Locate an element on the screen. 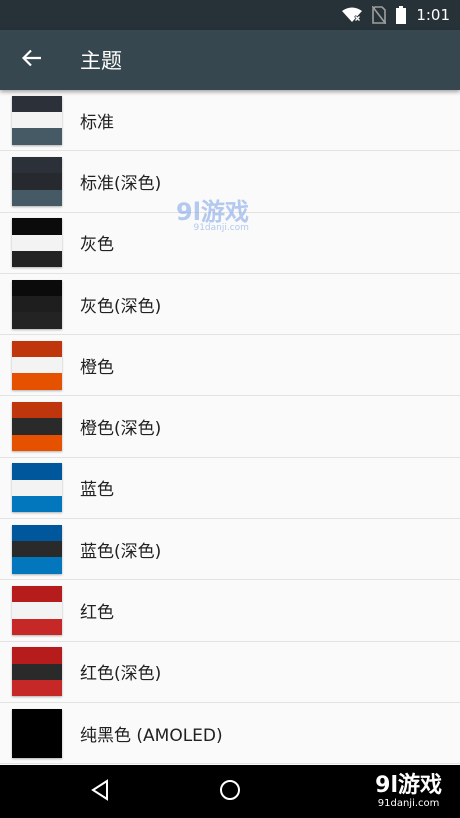  circle-home-icon is located at coordinates (230, 792).